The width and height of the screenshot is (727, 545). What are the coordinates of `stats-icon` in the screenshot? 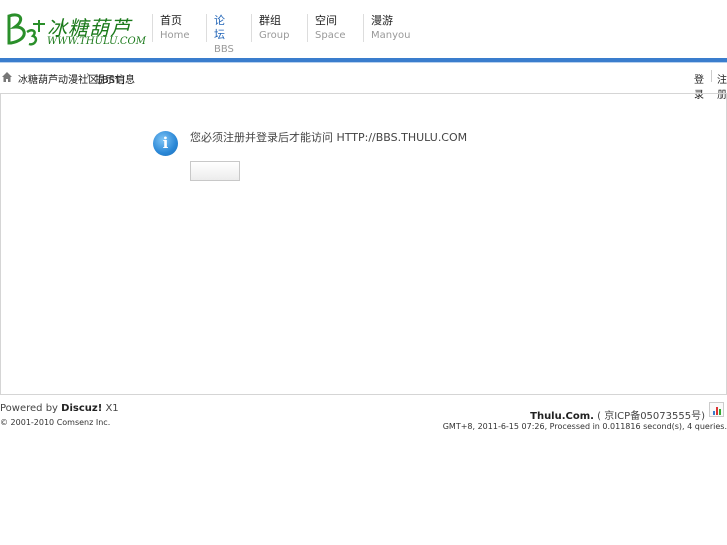 It's located at (716, 409).